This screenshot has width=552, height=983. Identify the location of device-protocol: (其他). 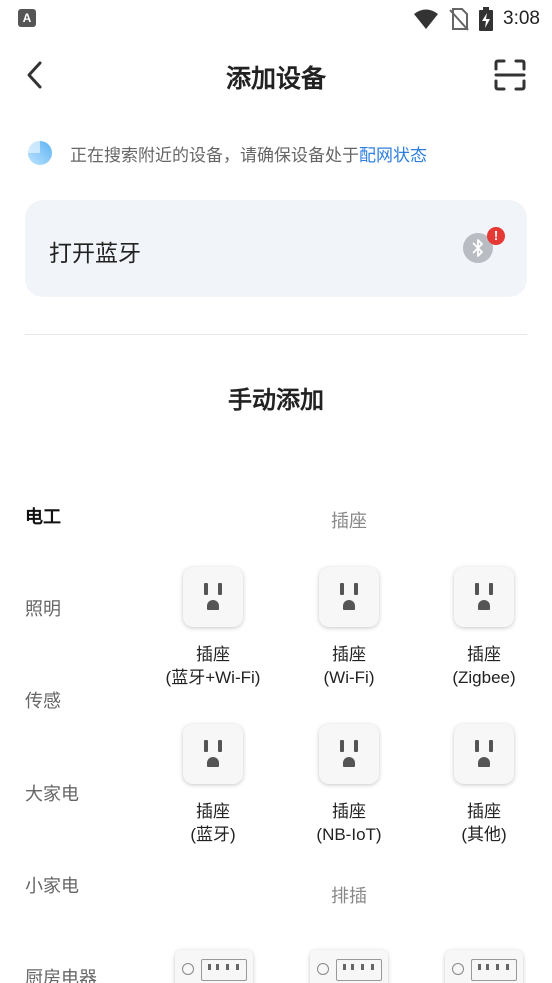
(484, 834).